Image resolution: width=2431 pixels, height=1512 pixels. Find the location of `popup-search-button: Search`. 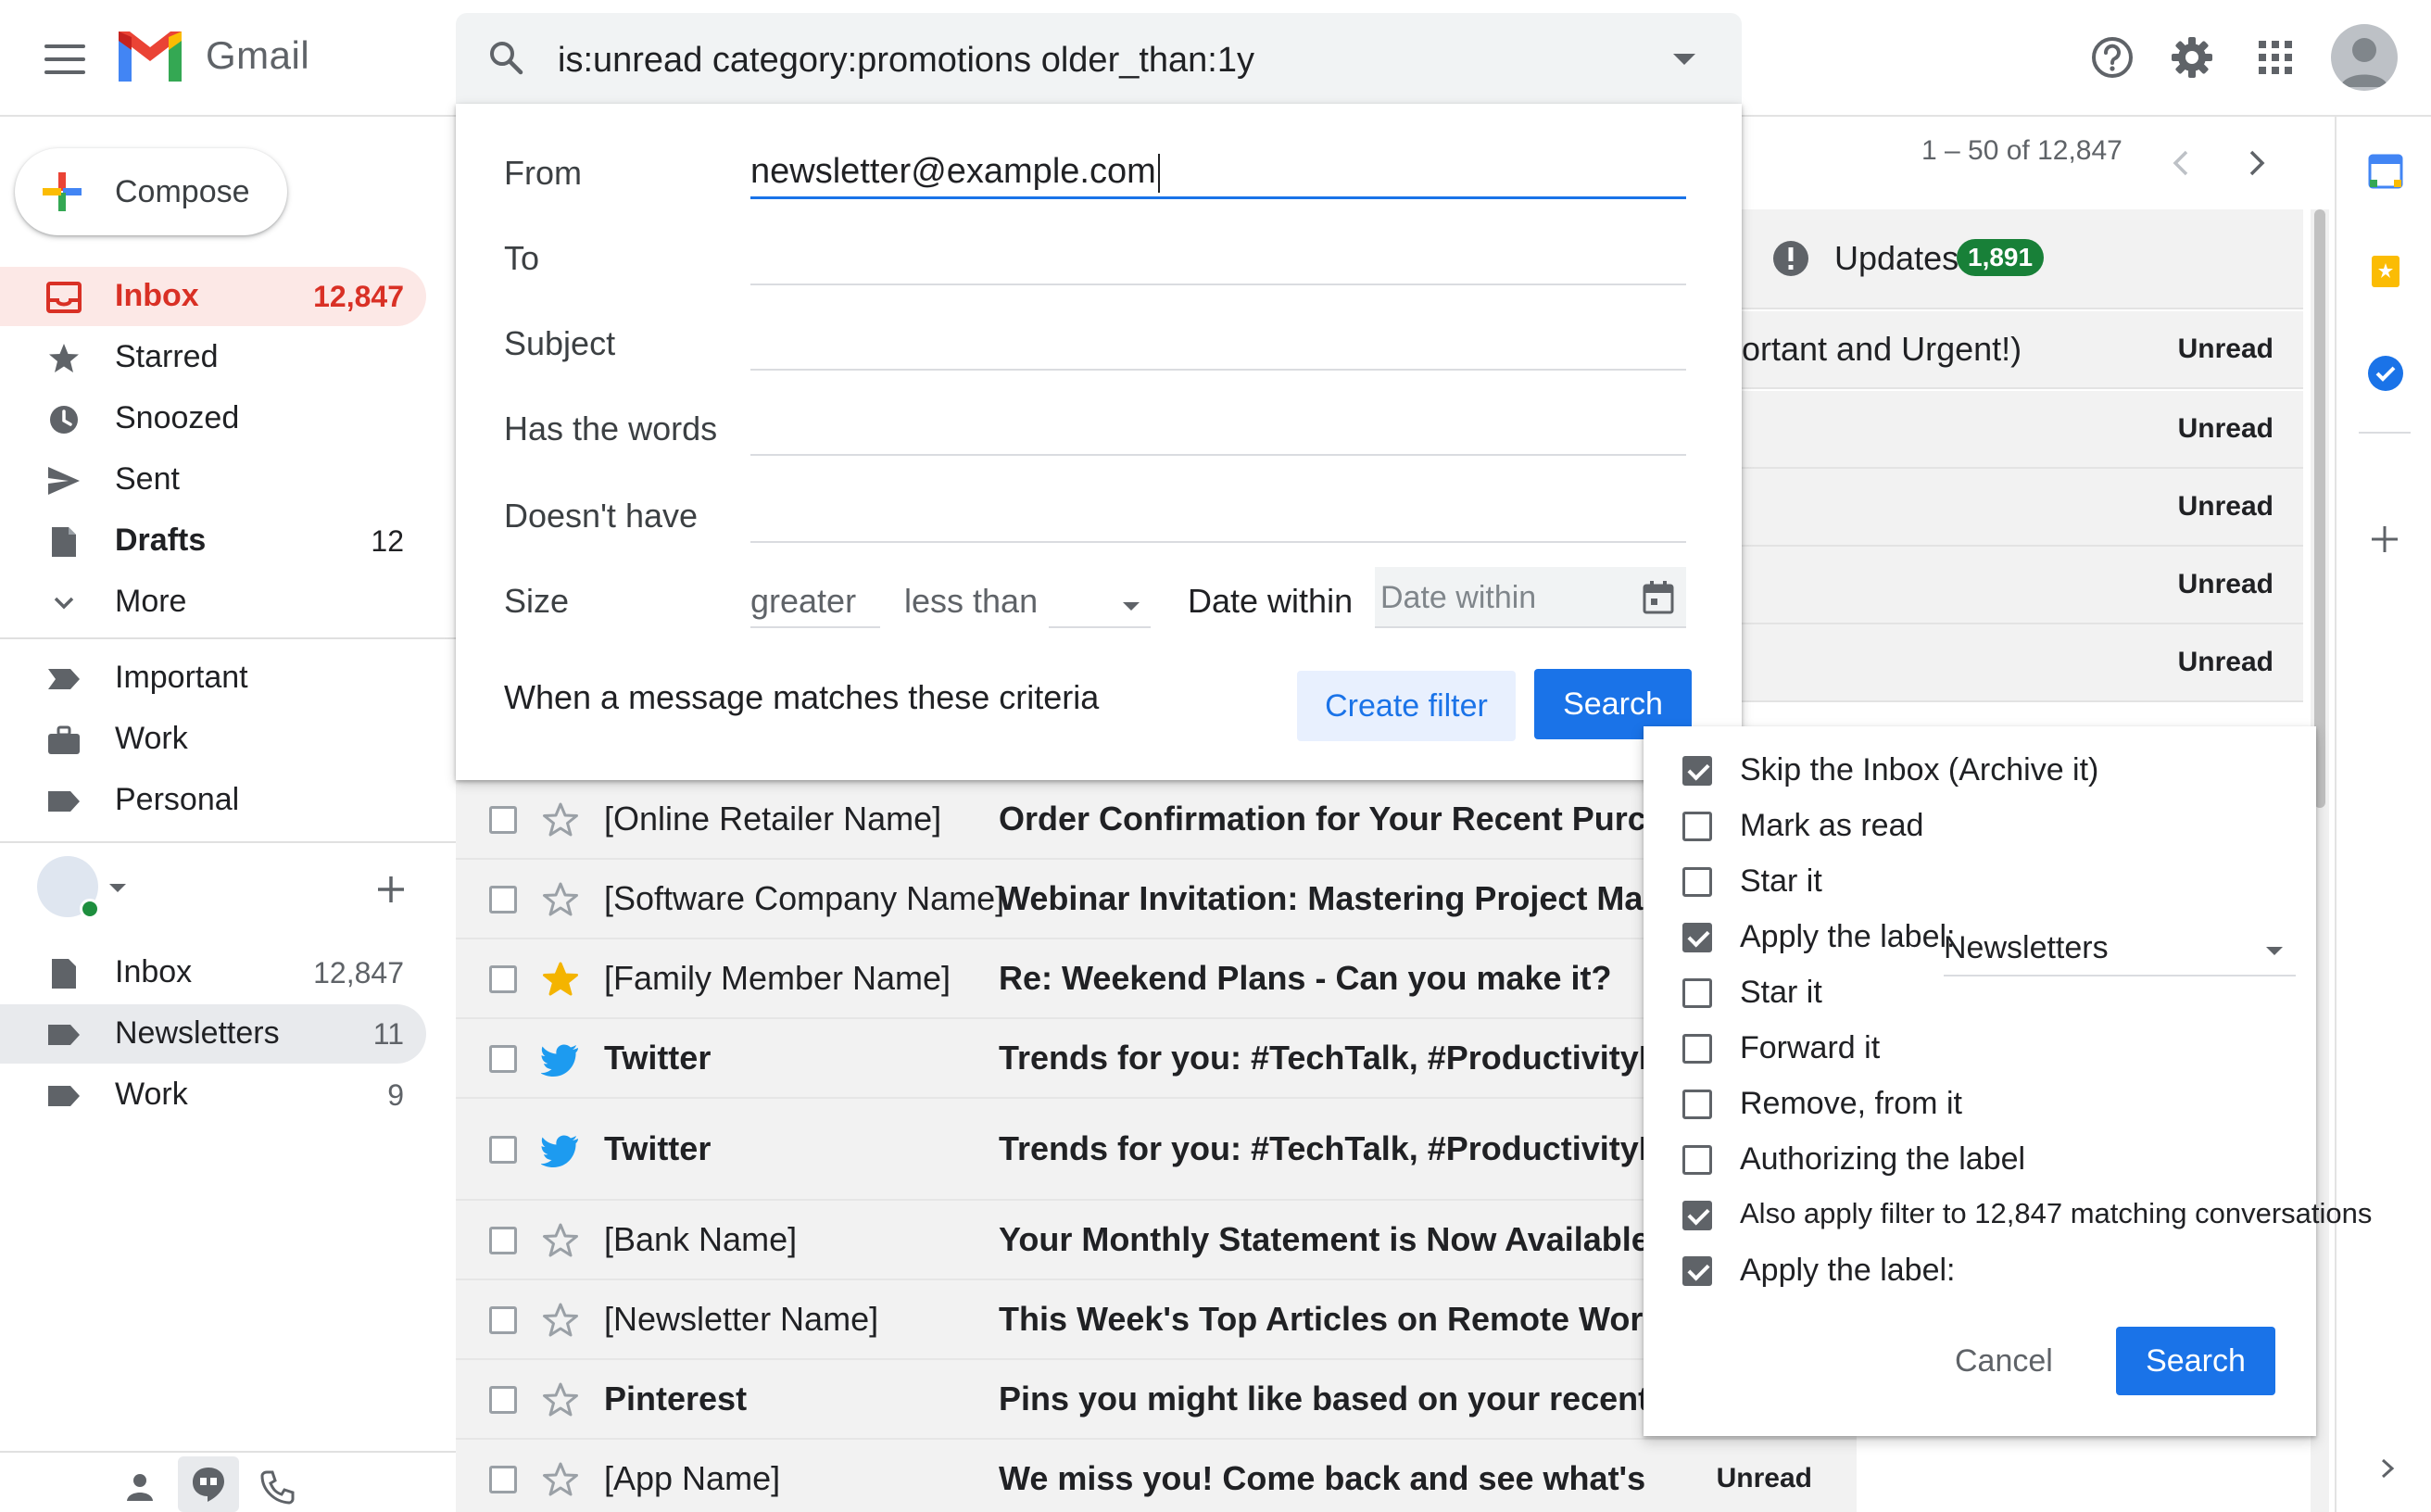

popup-search-button: Search is located at coordinates (2195, 1361).